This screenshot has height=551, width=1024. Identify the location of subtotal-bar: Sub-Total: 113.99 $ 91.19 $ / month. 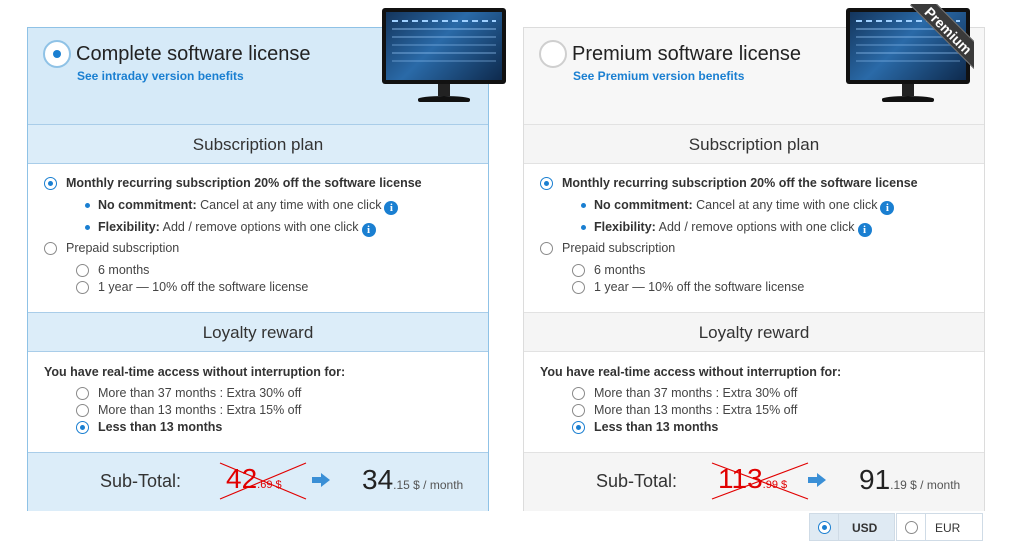
(754, 481).